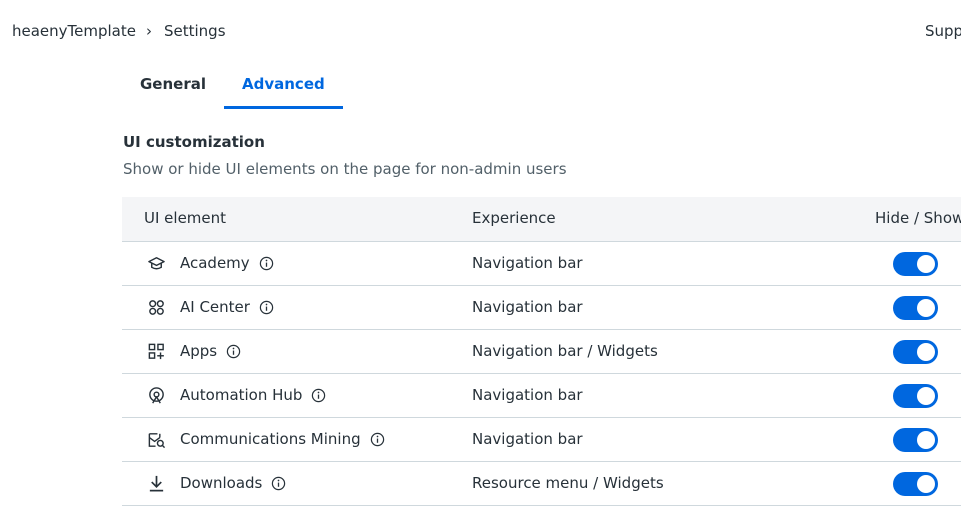 This screenshot has height=506, width=961. I want to click on element-name: Academy, so click(215, 263).